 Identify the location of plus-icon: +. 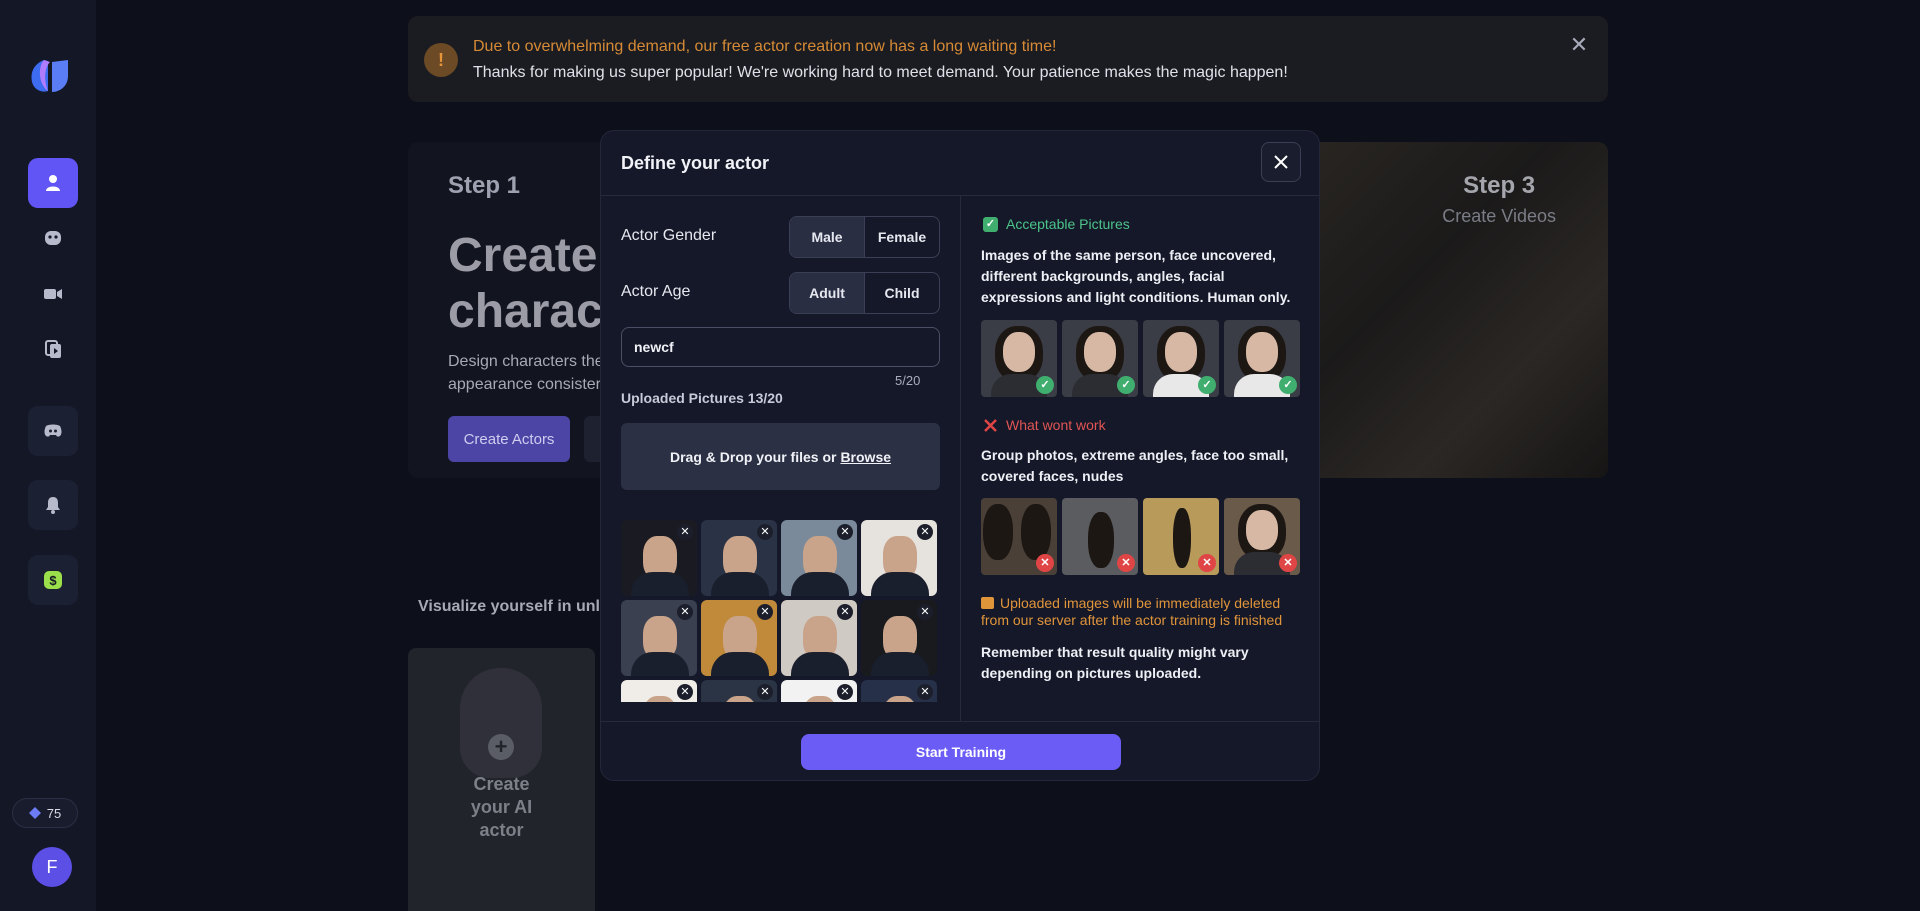
(501, 747).